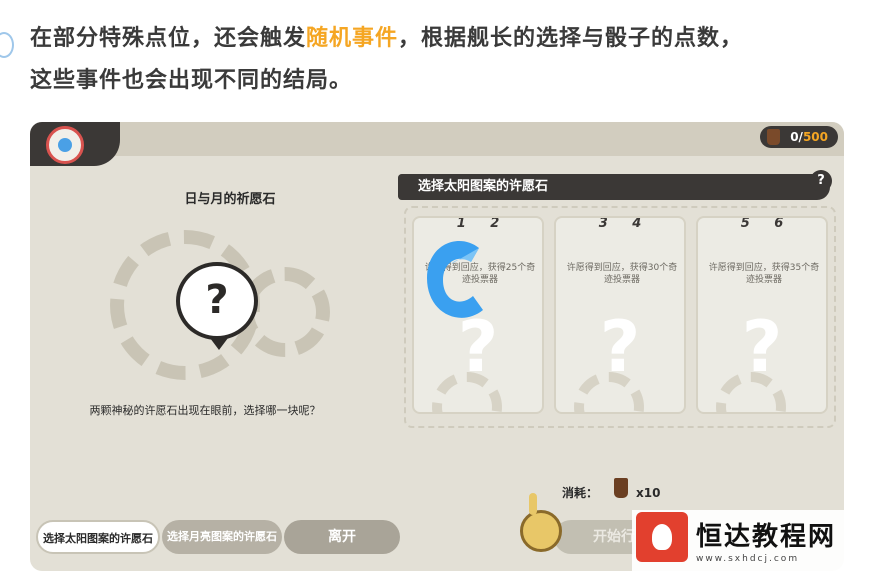  What do you see at coordinates (222, 537) in the screenshot?
I see `choose-moon-button: 选择月亮图案的许愿石` at bounding box center [222, 537].